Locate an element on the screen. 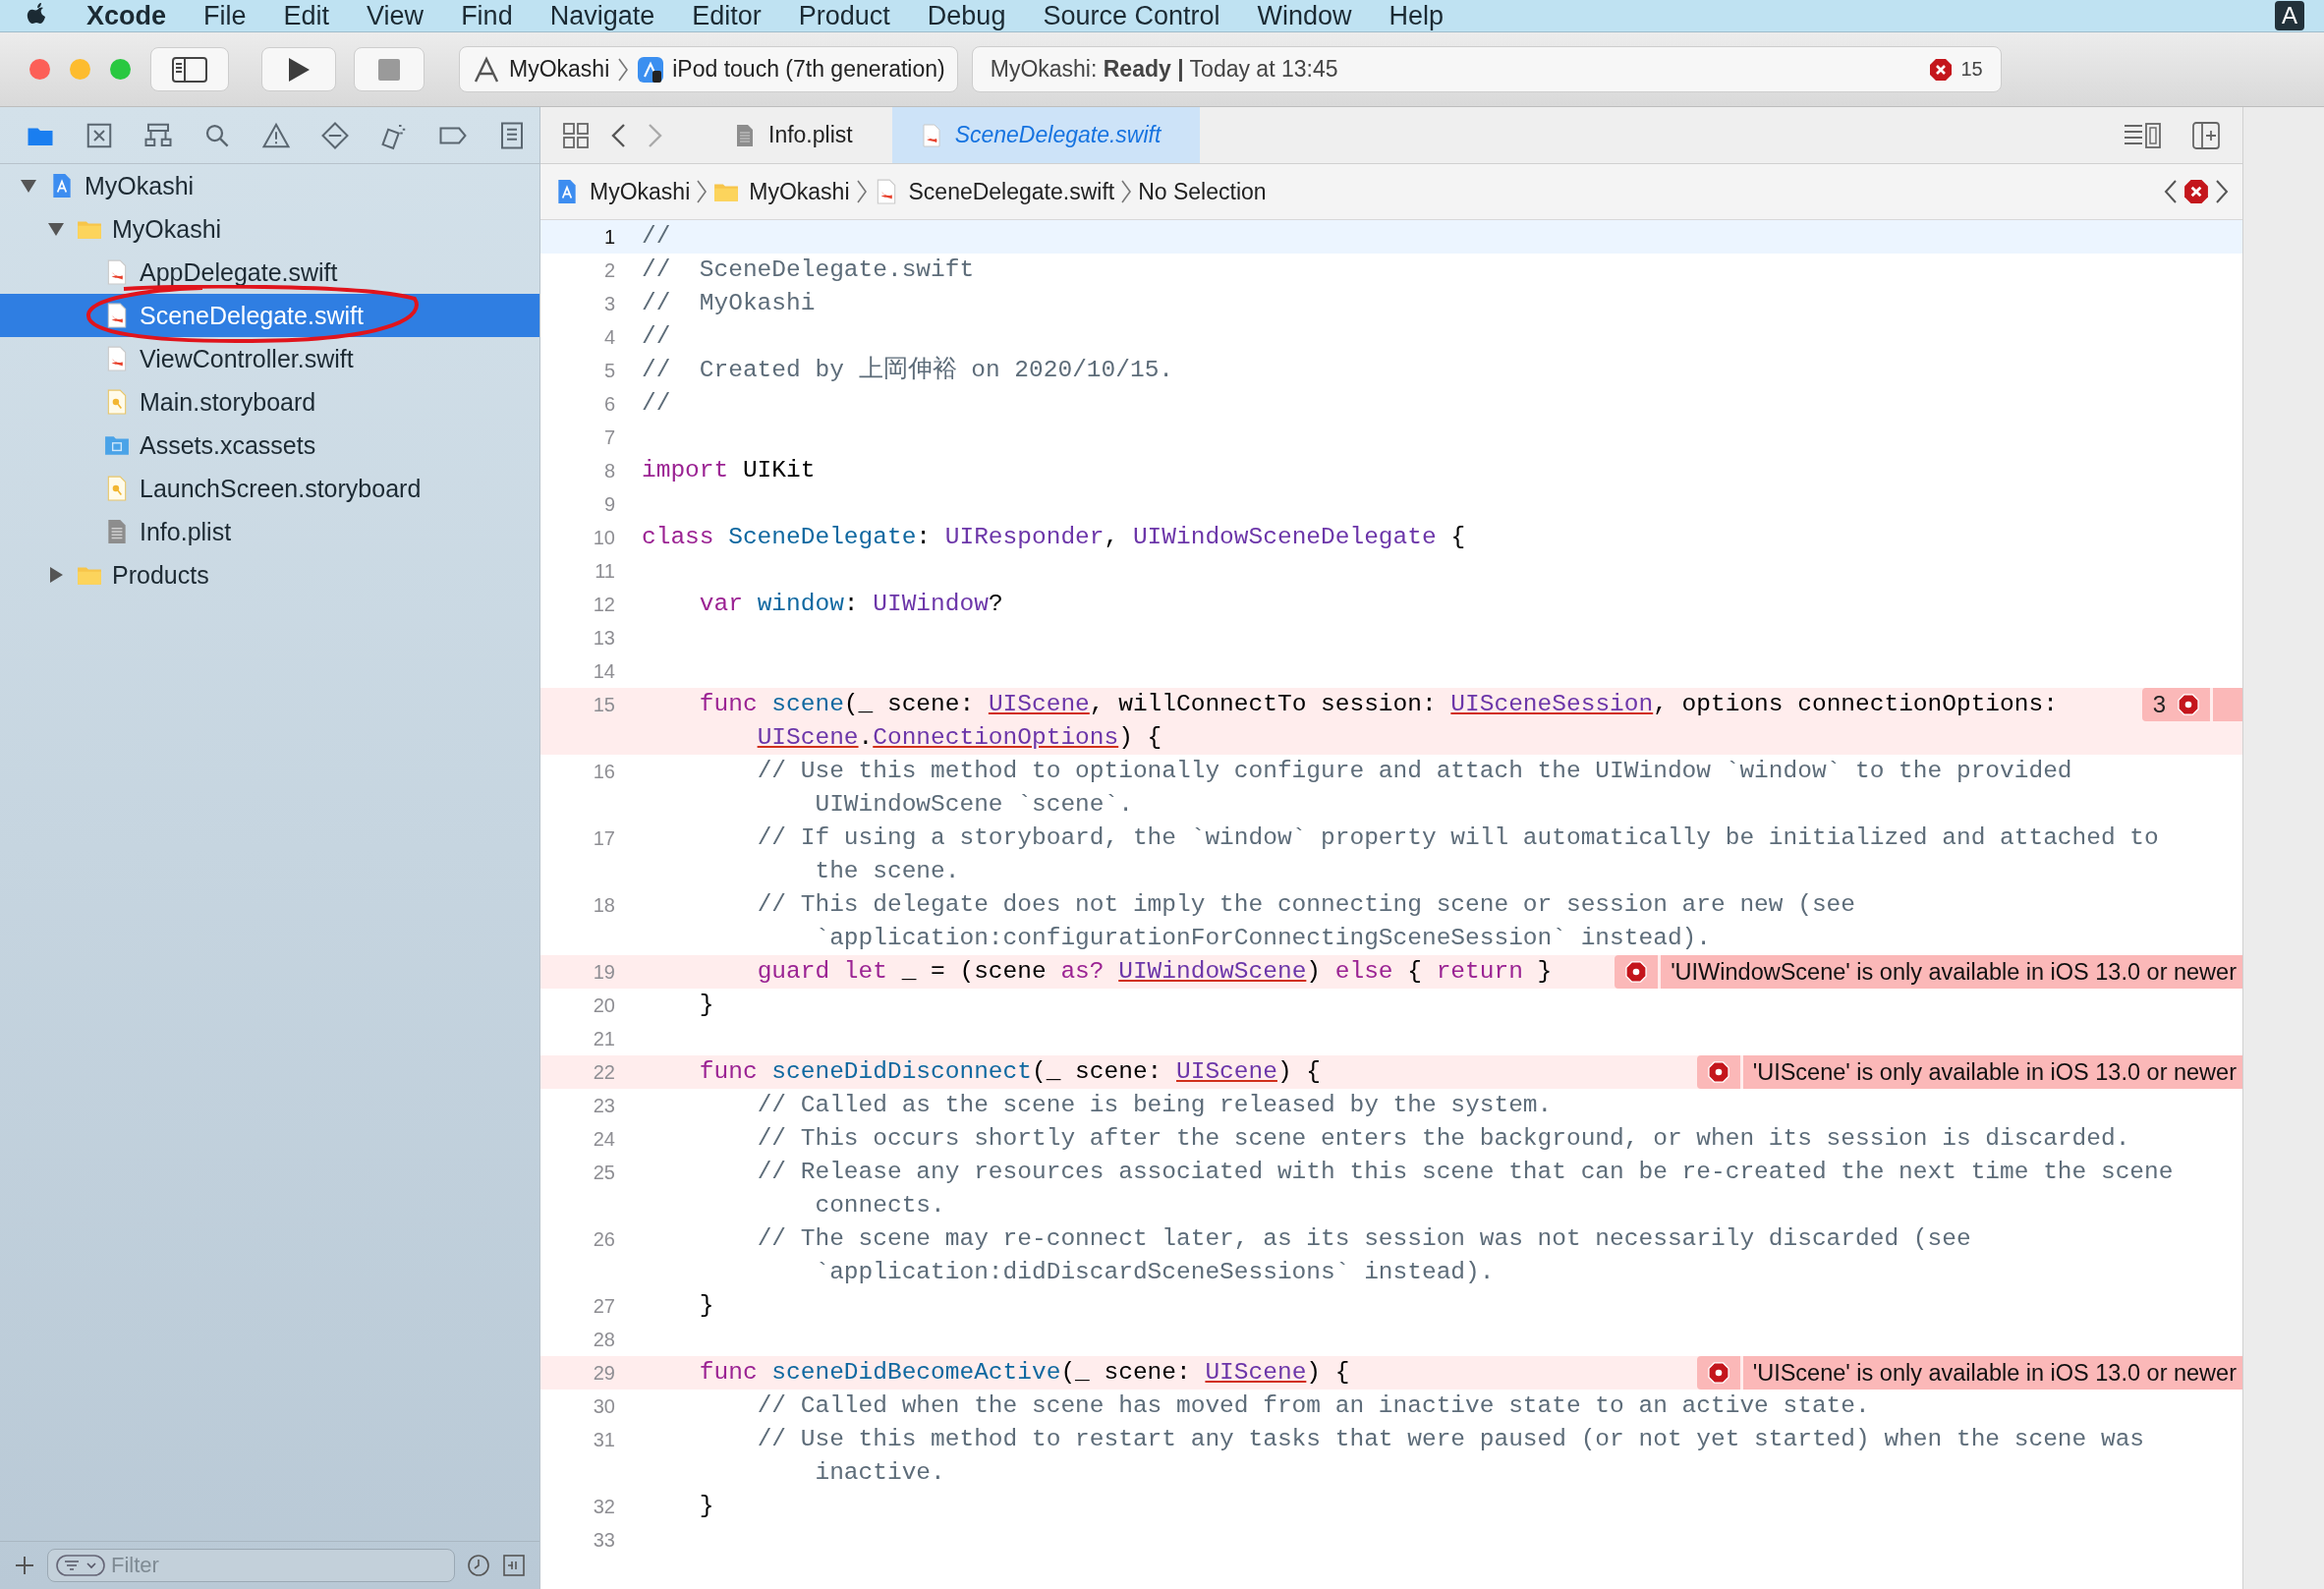 The image size is (2324, 1589). navigator-item: SceneDelegate.swift is located at coordinates (269, 315).